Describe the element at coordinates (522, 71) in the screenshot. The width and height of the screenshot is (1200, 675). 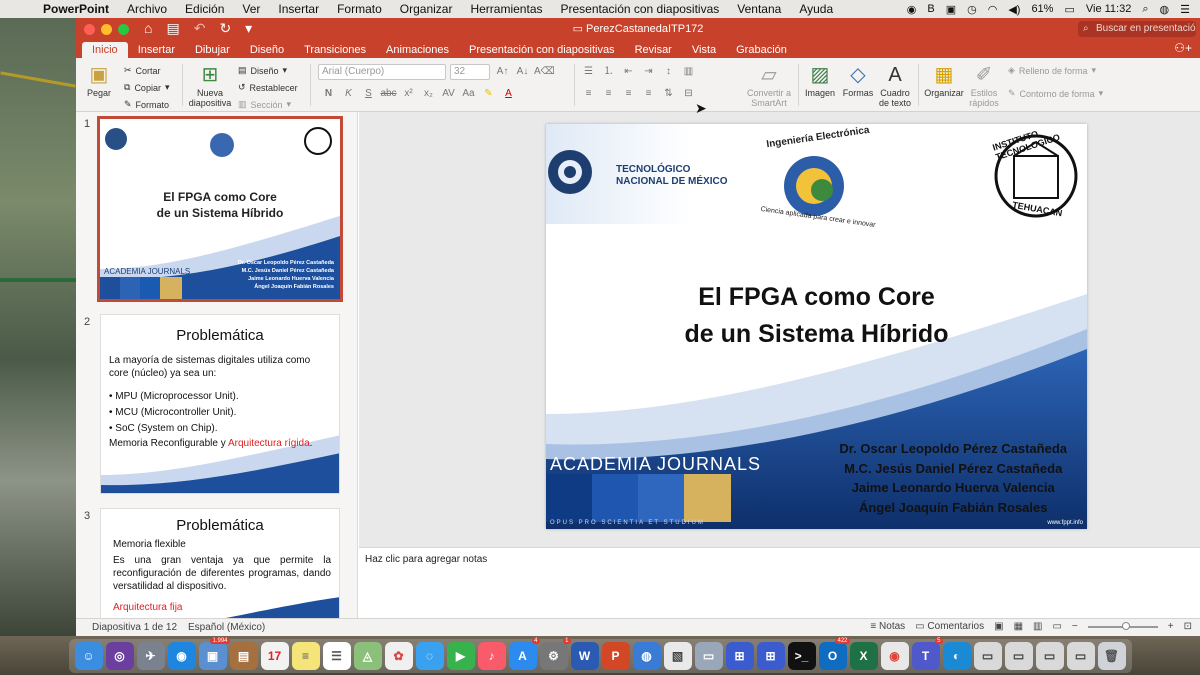
I see `decrease-font-size-icon: A↓` at that location.